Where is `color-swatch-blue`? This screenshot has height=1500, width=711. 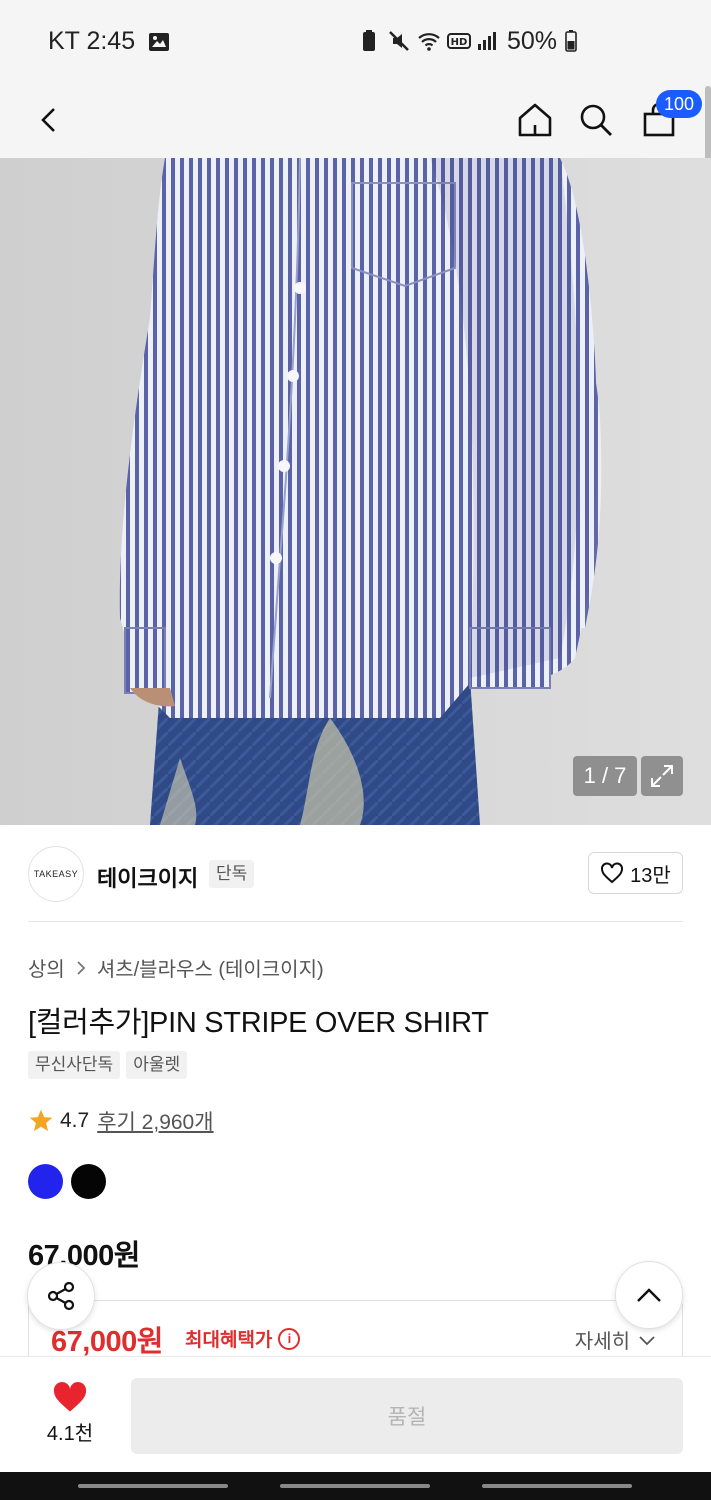
color-swatch-blue is located at coordinates (45, 1181).